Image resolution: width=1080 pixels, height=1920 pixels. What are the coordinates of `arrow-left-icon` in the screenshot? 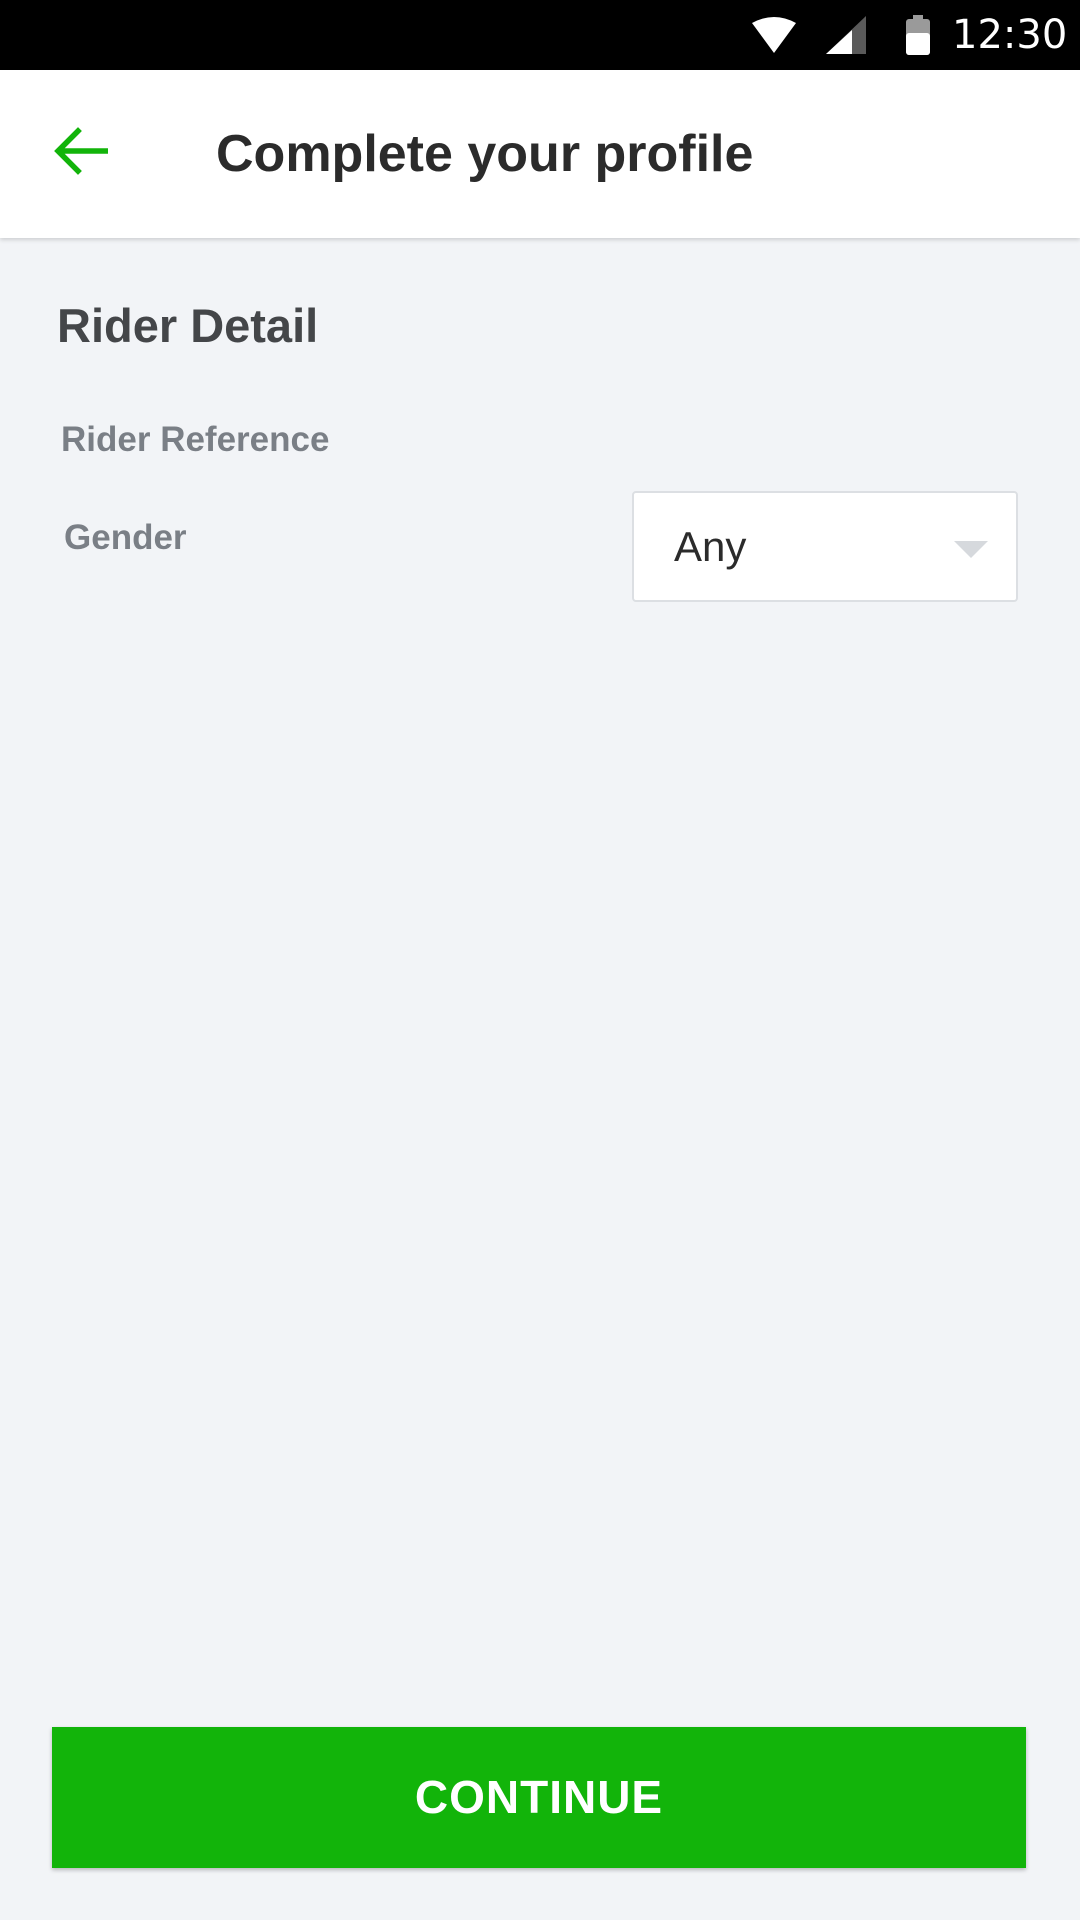 It's located at (81, 153).